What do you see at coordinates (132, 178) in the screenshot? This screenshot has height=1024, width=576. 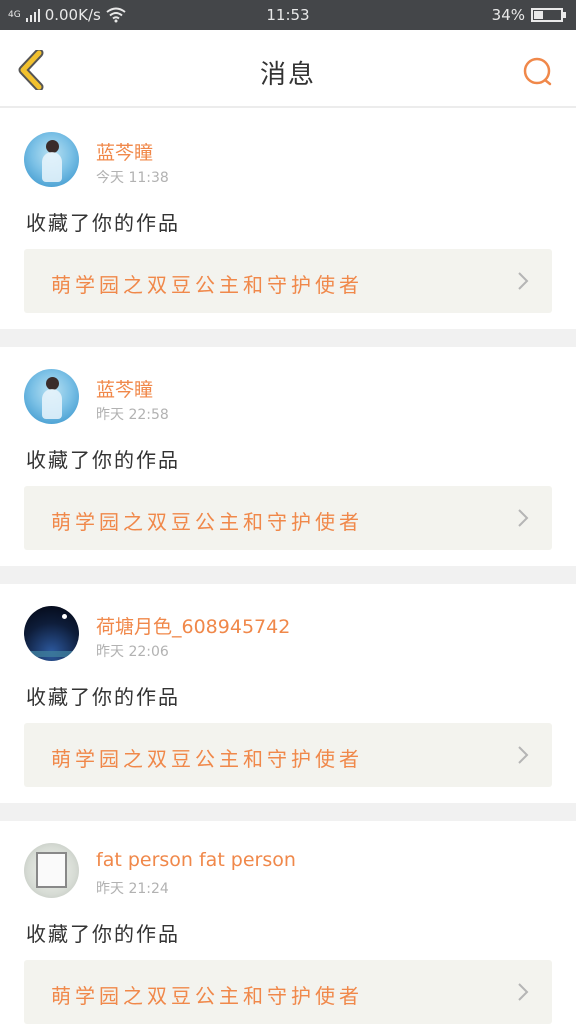 I see `timestamp: 今天 11:38` at bounding box center [132, 178].